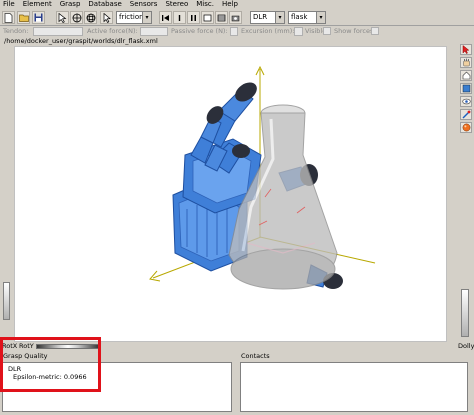 Image resolution: width=474 pixels, height=415 pixels. Describe the element at coordinates (58, 31) in the screenshot. I see `tendon-field` at that location.